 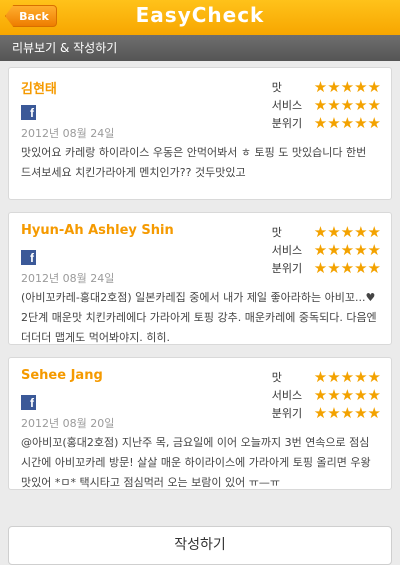 What do you see at coordinates (97, 230) in the screenshot?
I see `reviewer-name: Hyun-Ah Ashley Shin` at bounding box center [97, 230].